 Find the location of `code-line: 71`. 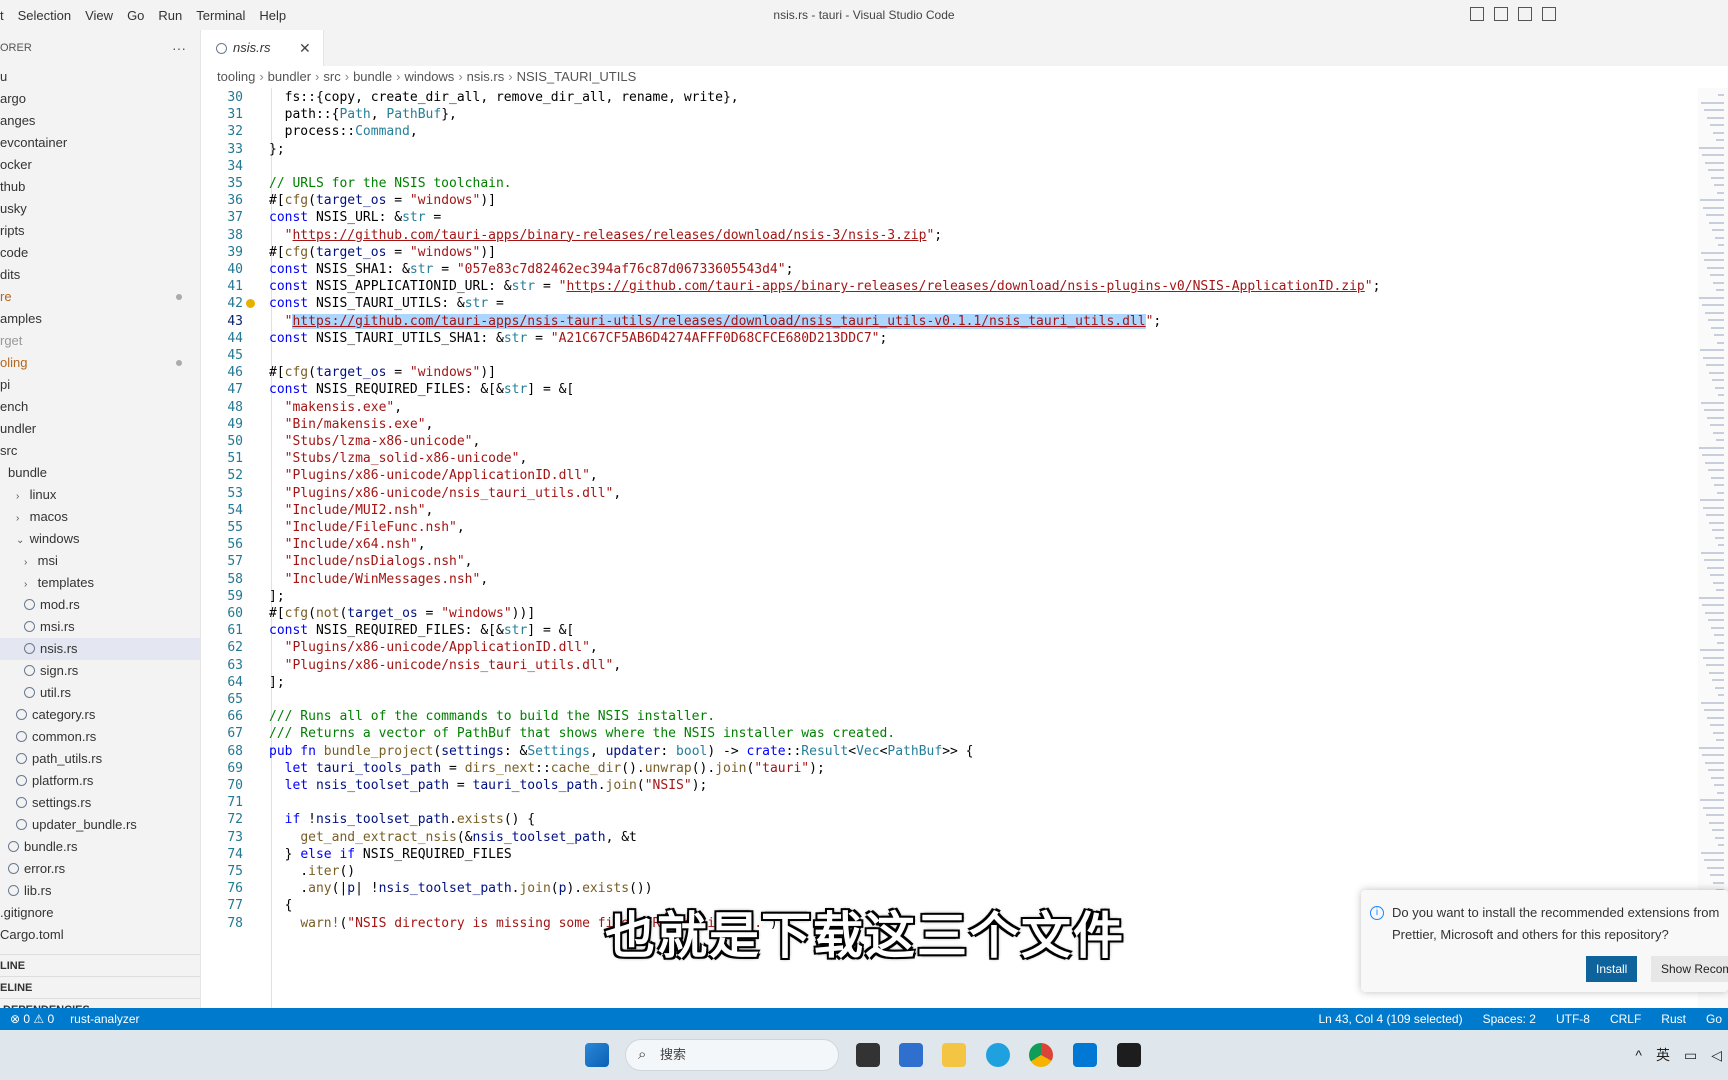

code-line: 71 is located at coordinates (951, 802).